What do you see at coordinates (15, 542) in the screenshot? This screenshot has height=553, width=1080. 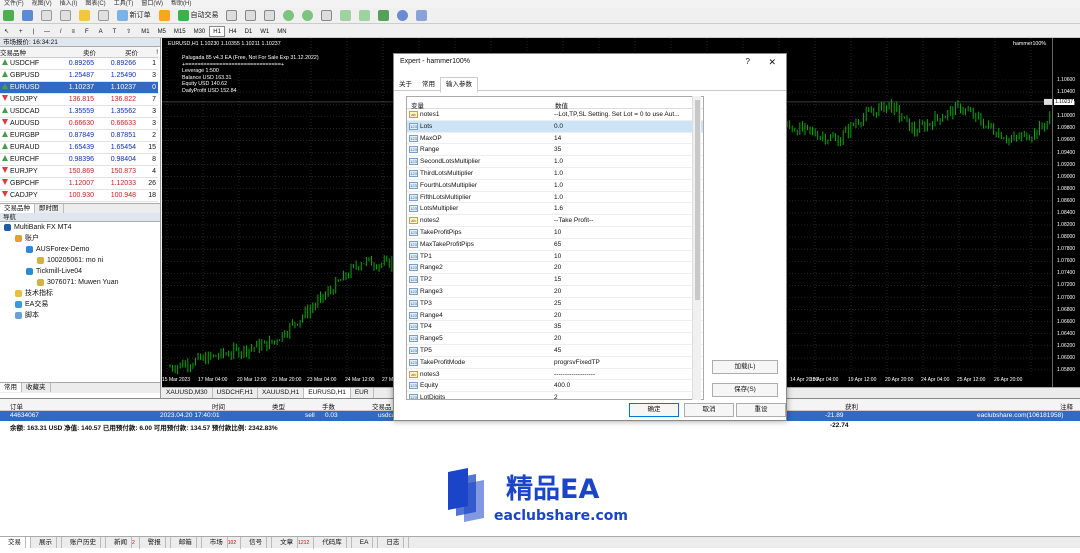 I see `terminal-tab: 交易` at bounding box center [15, 542].